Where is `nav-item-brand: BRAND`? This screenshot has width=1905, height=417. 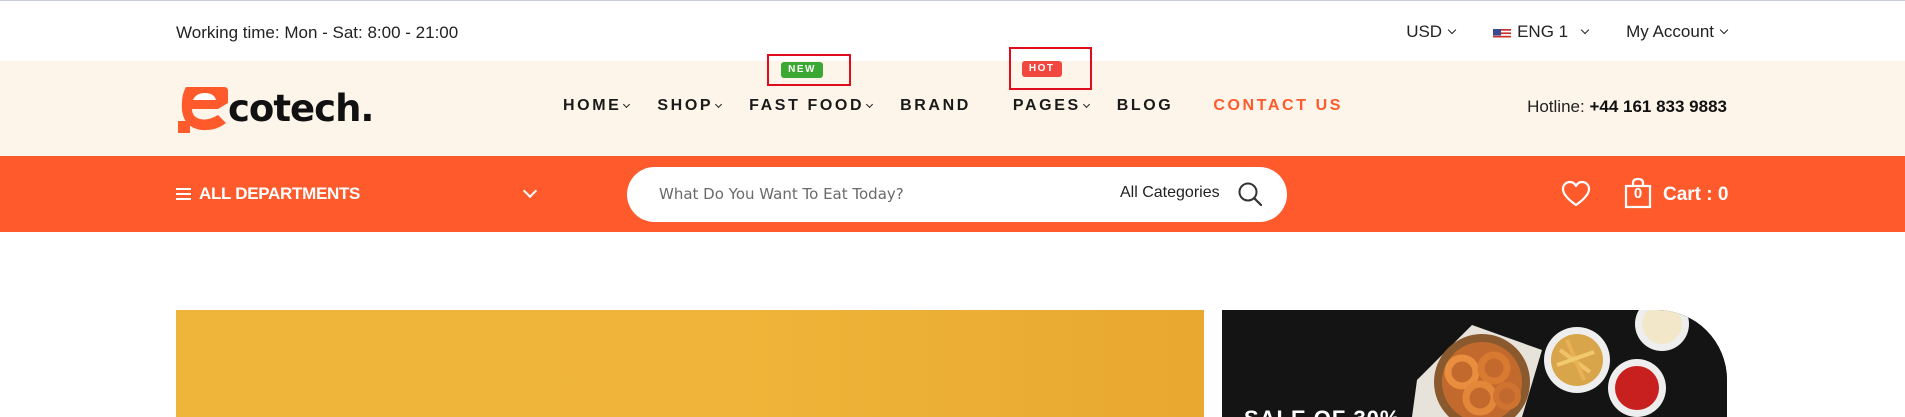
nav-item-brand: BRAND is located at coordinates (935, 106).